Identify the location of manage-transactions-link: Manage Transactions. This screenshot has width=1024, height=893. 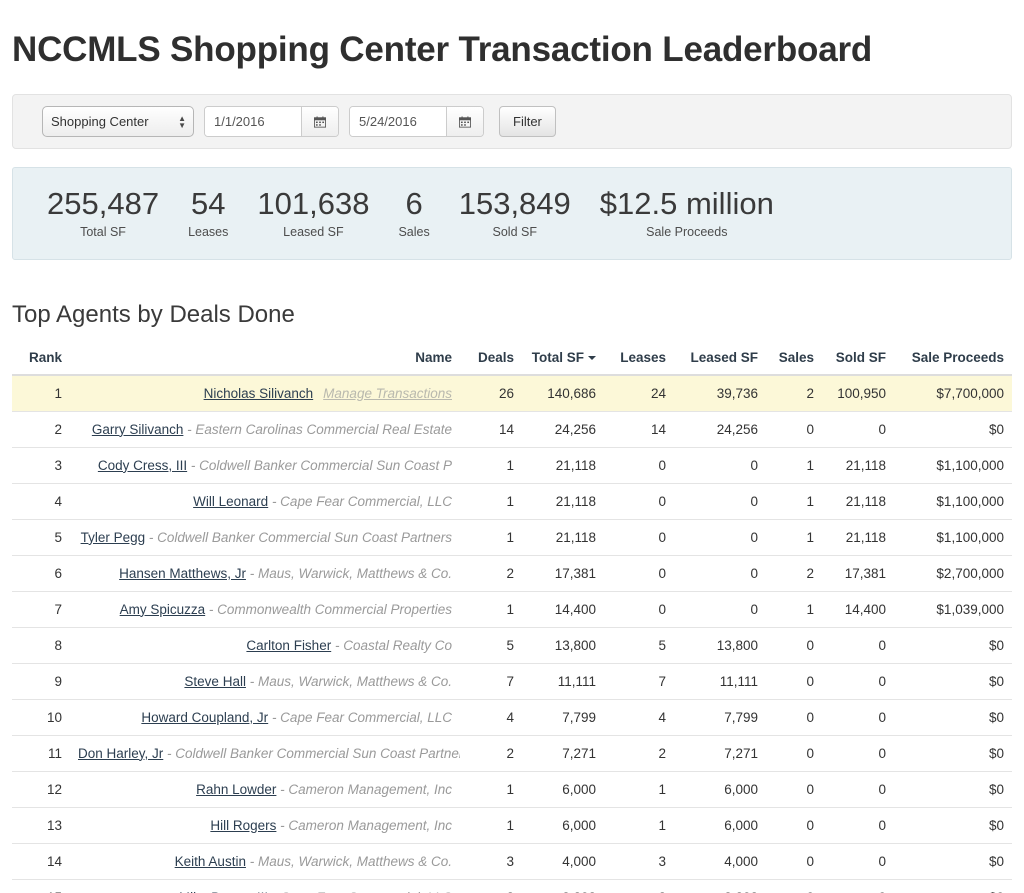
(387, 393).